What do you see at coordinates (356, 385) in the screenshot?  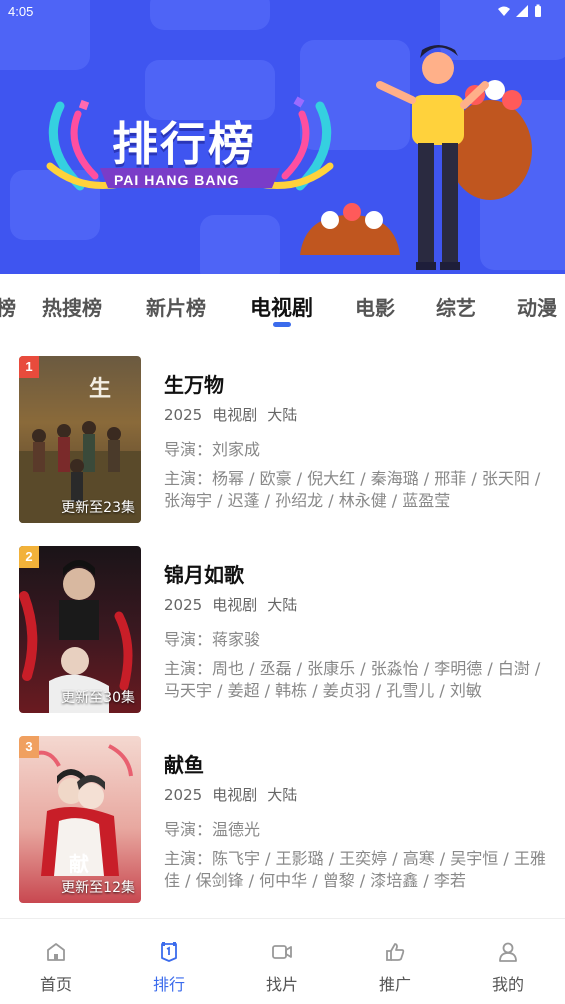 I see `item-title: 生万物` at bounding box center [356, 385].